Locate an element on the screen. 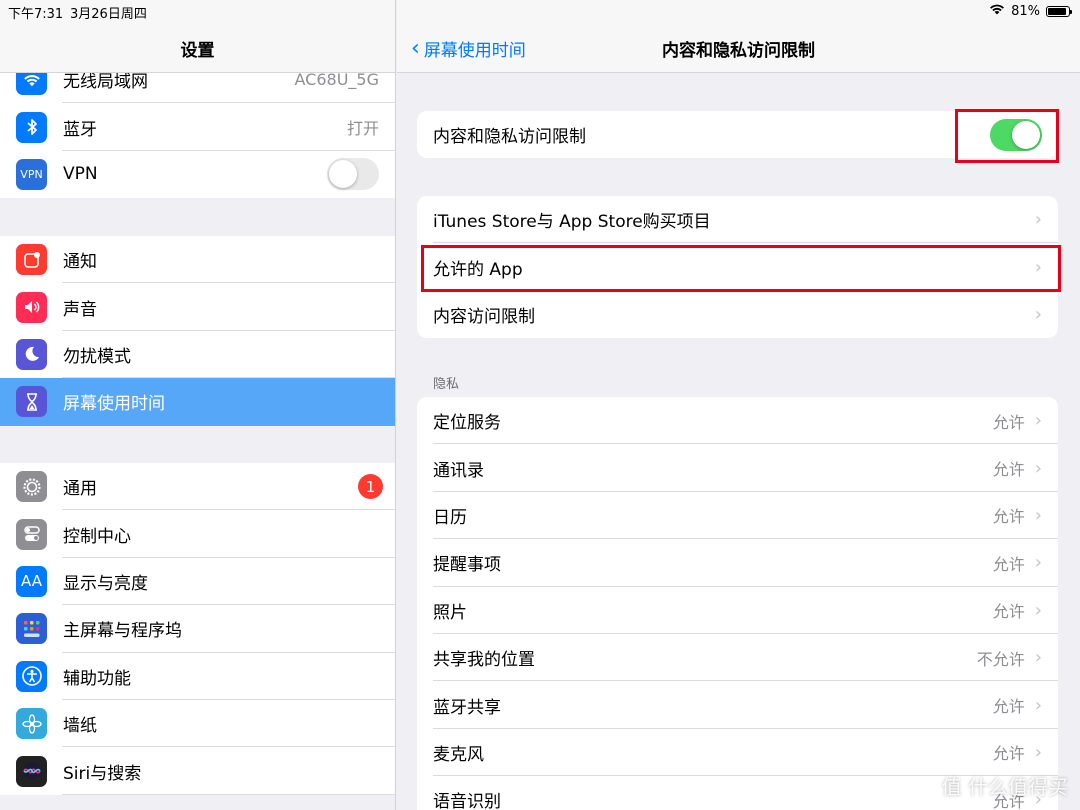 Image resolution: width=1080 pixels, height=810 pixels. list-item-share-location: 共享我的位置 不允许 › is located at coordinates (737, 658).